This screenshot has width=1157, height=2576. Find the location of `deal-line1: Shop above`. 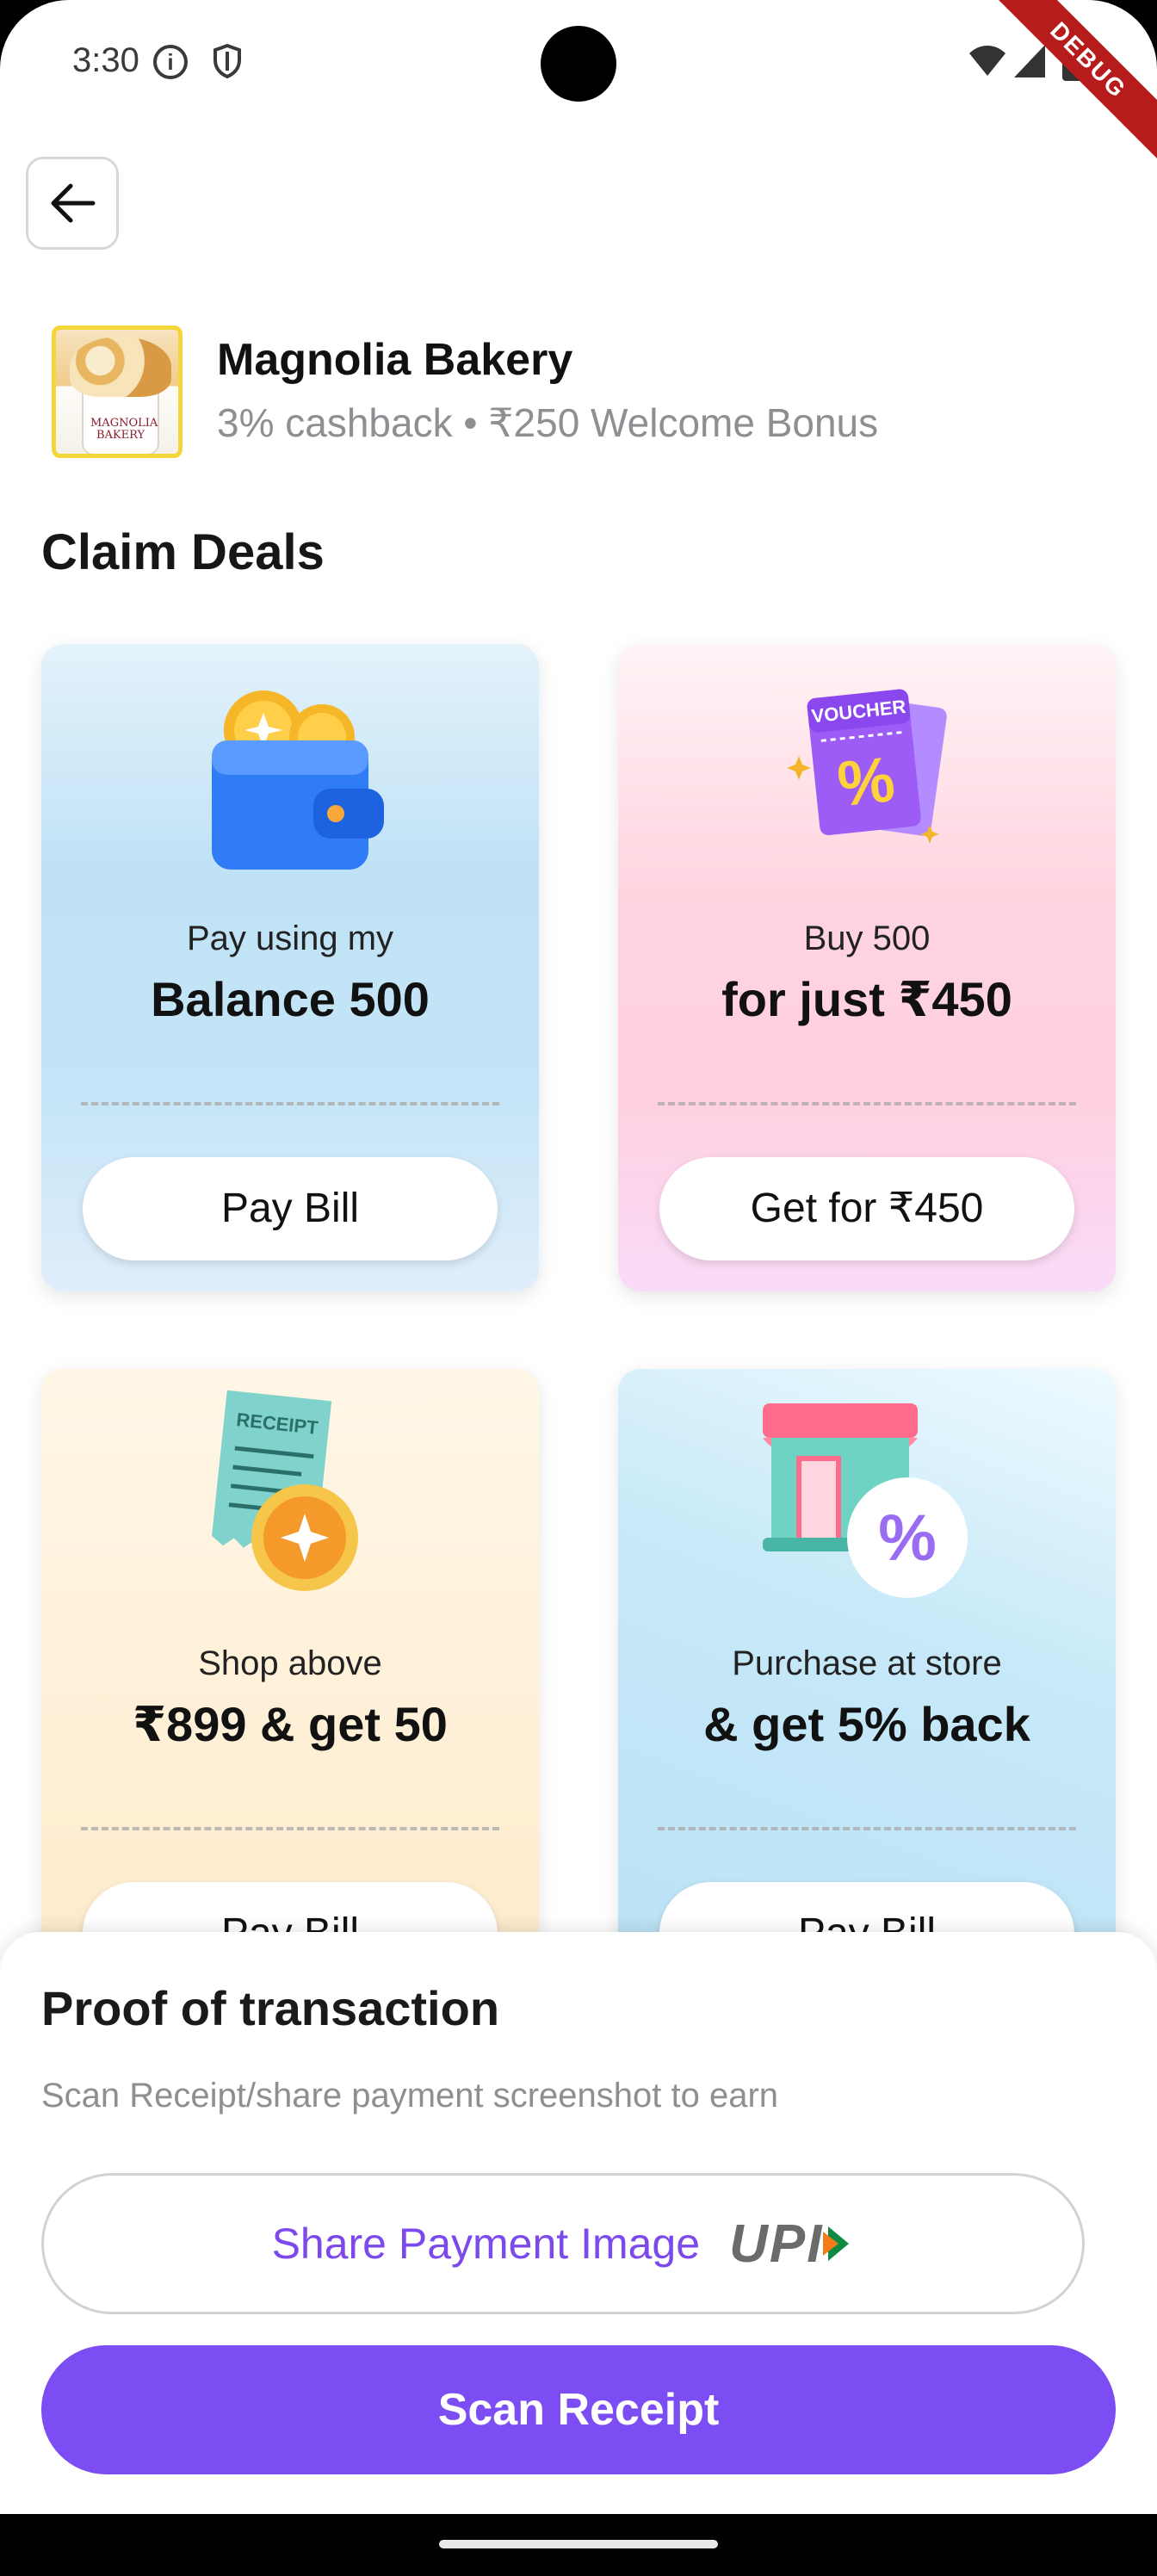

deal-line1: Shop above is located at coordinates (290, 1663).